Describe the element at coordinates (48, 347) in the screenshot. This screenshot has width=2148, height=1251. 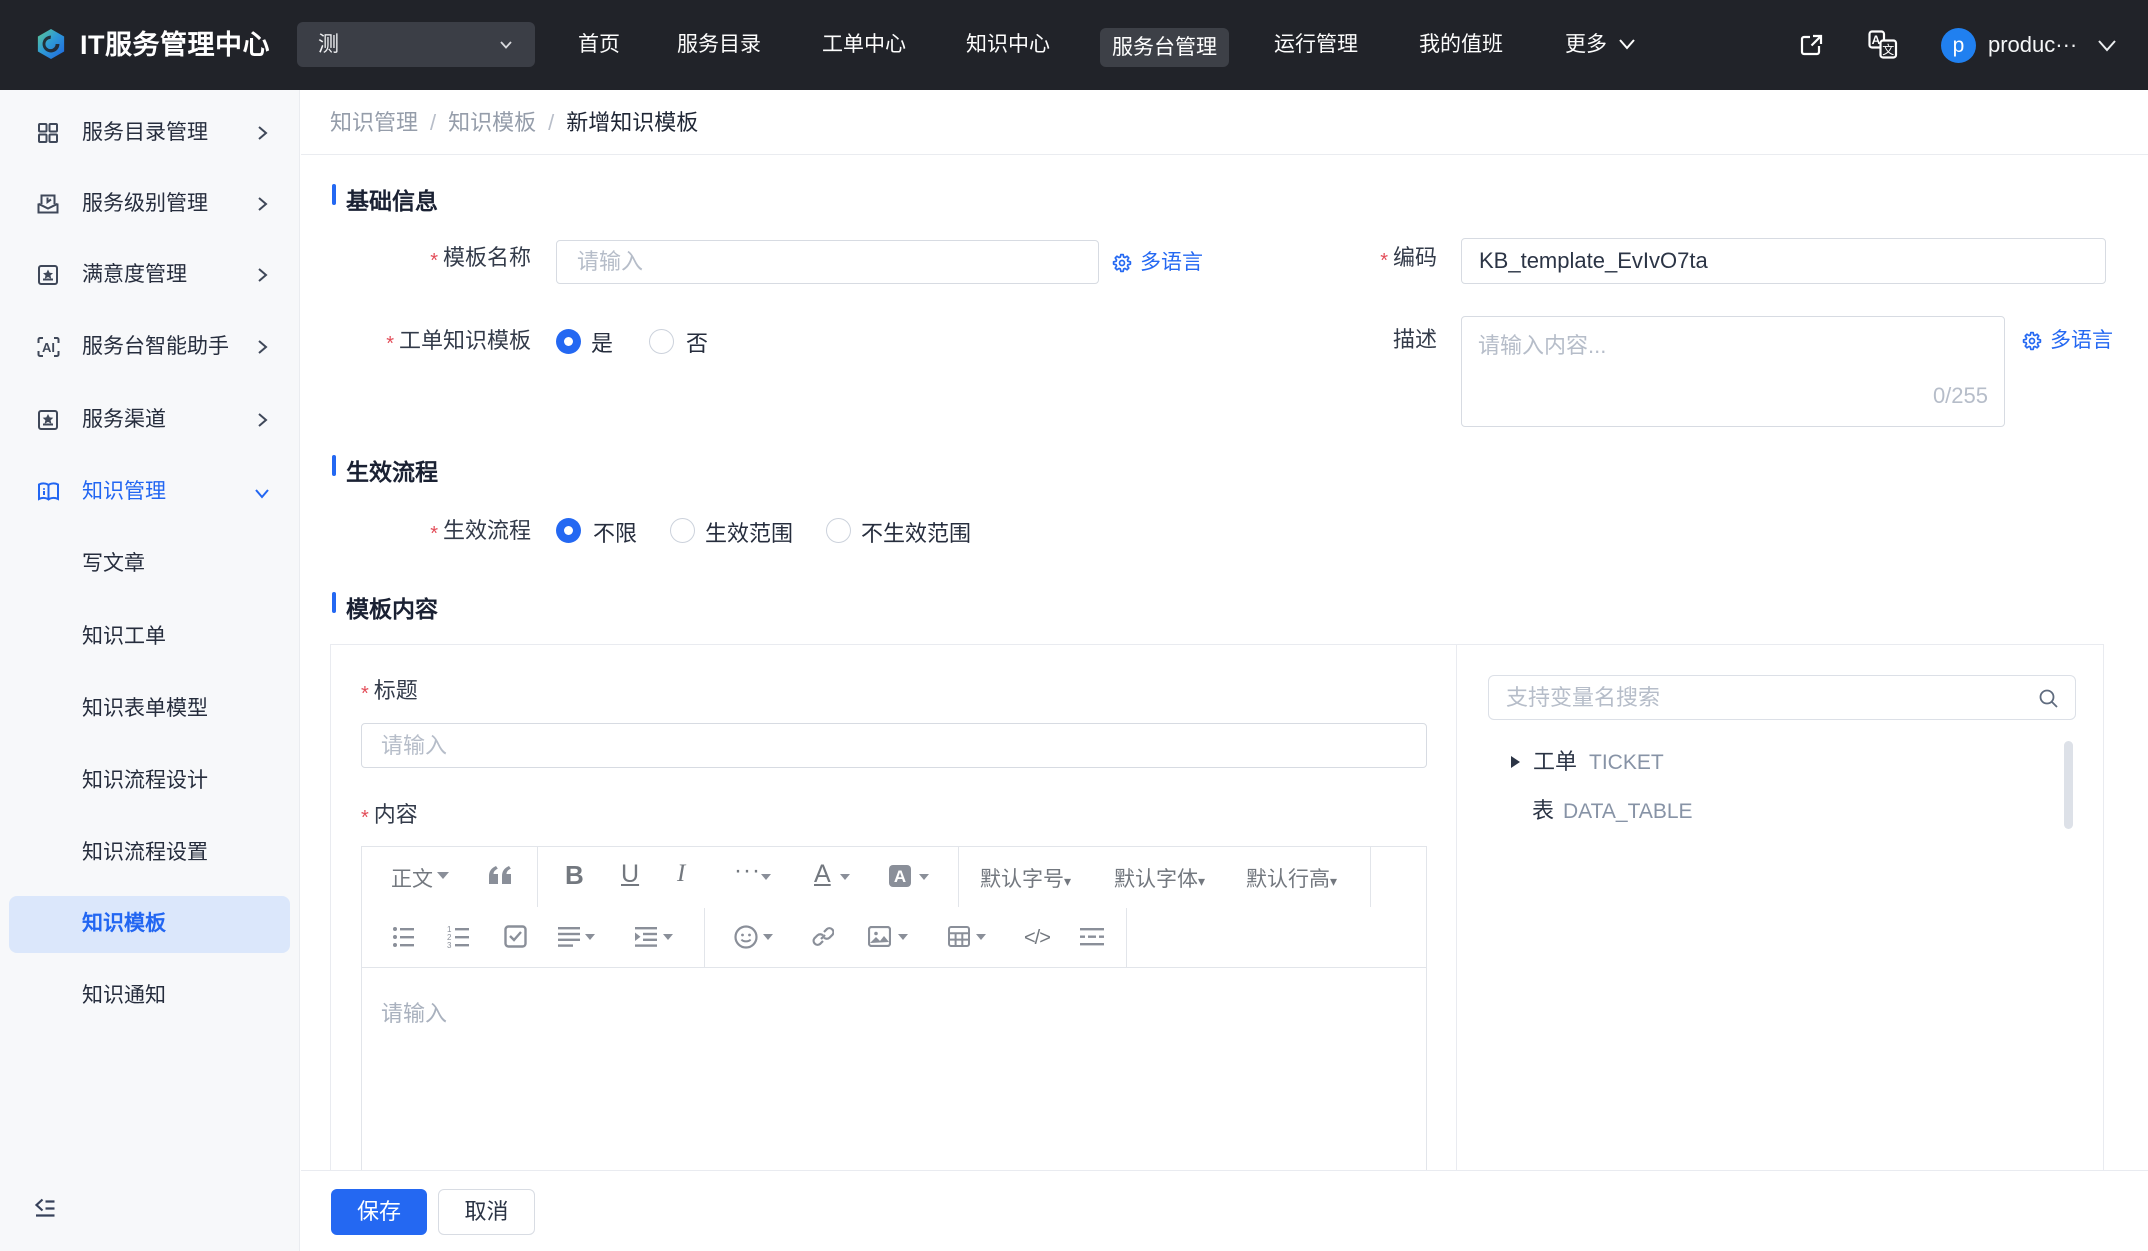
I see `svg-text: AI` at that location.